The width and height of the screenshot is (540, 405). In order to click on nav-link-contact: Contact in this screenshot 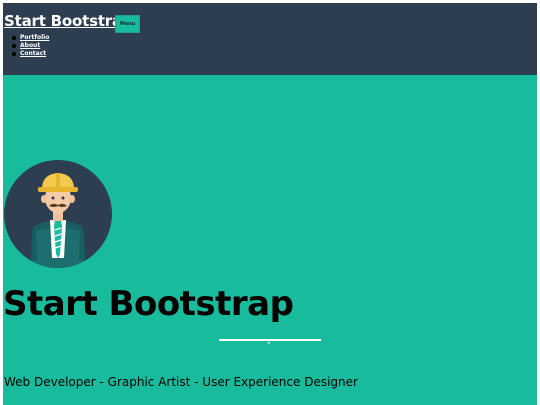, I will do `click(33, 53)`.